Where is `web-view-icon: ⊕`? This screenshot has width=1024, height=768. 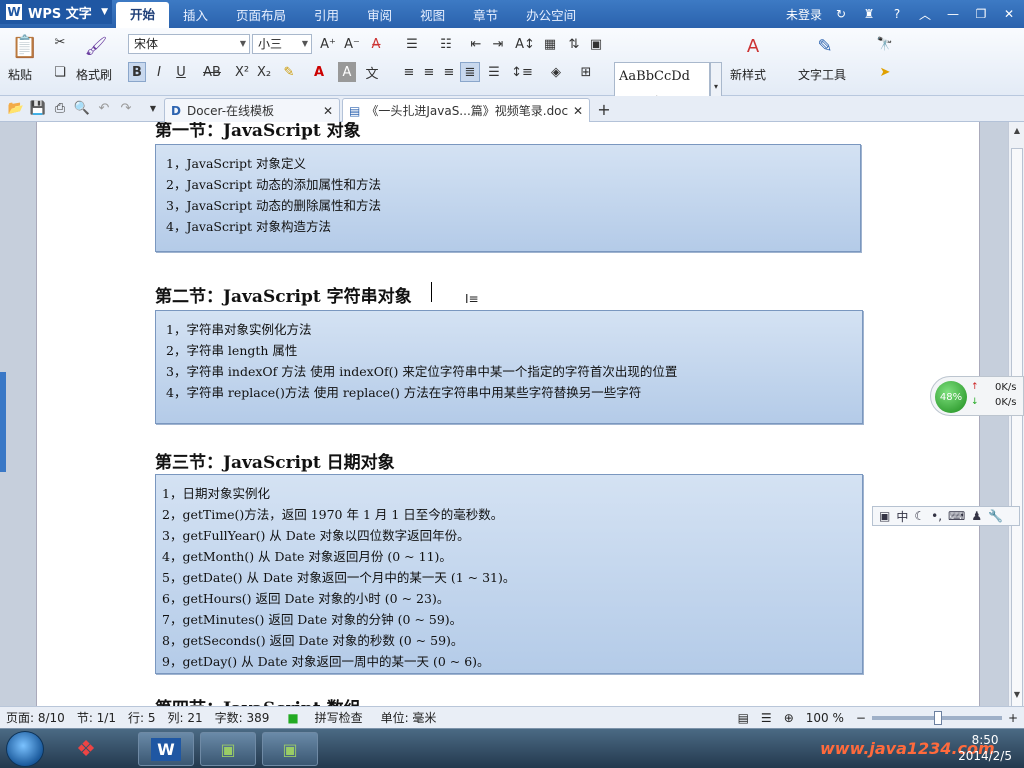
web-view-icon: ⊕ is located at coordinates (789, 718).